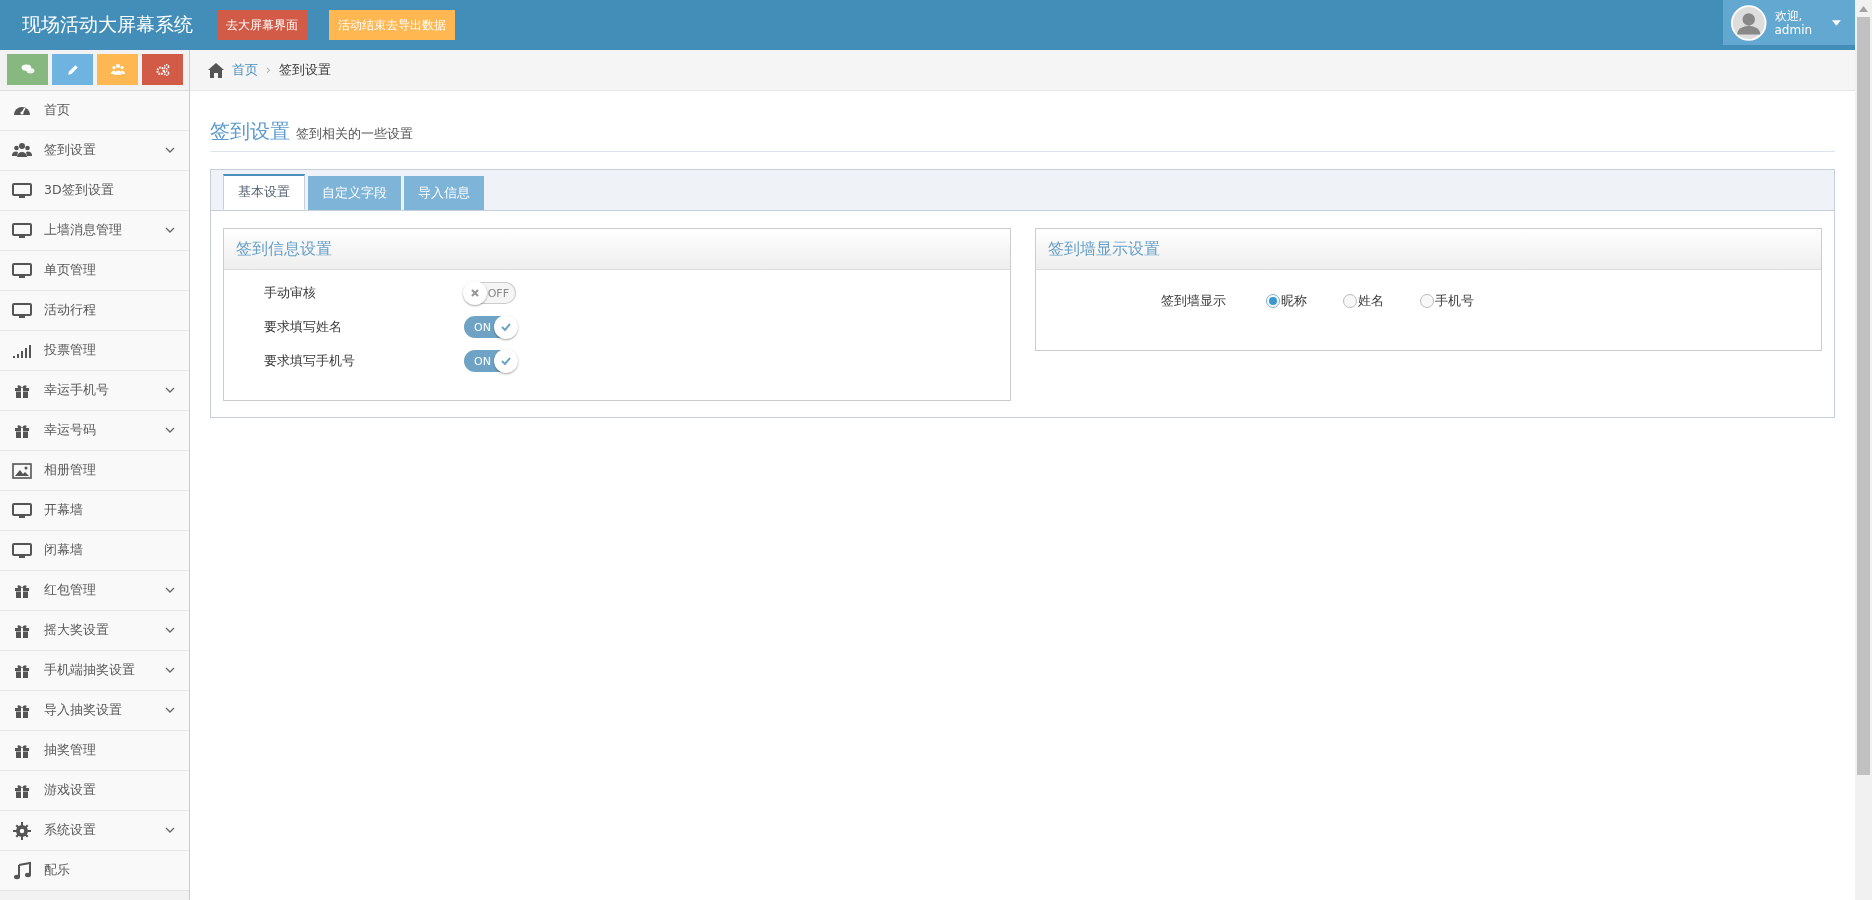 The height and width of the screenshot is (900, 1872). I want to click on caret-icon, so click(1836, 22).